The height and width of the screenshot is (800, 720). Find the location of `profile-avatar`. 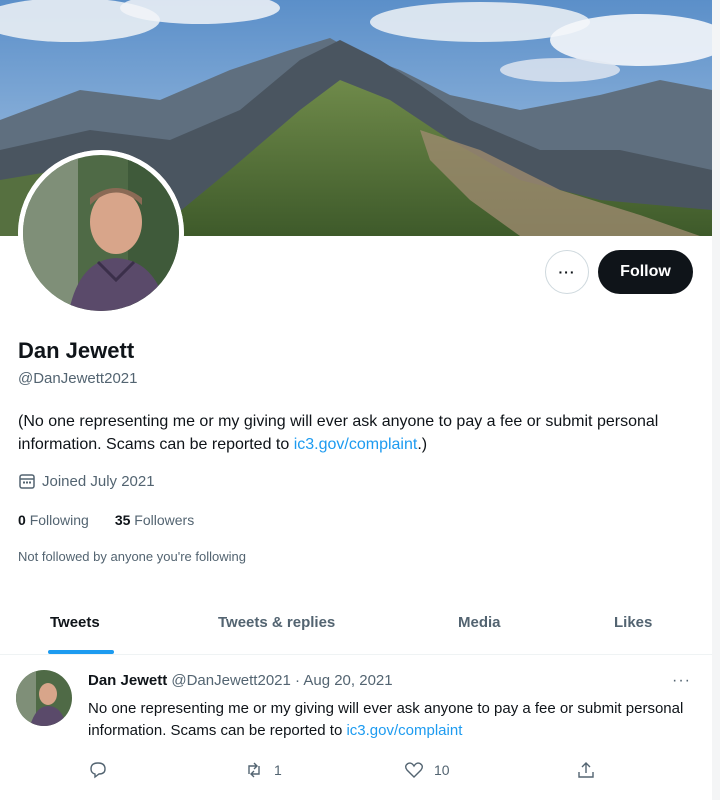

profile-avatar is located at coordinates (101, 233).